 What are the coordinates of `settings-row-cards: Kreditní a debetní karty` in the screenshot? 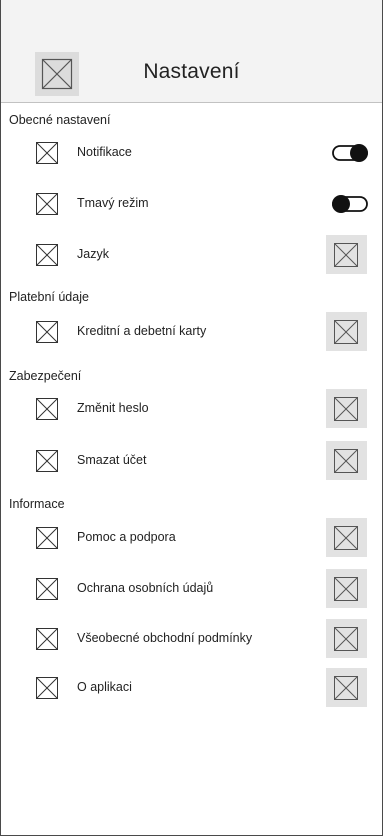 It's located at (191, 332).